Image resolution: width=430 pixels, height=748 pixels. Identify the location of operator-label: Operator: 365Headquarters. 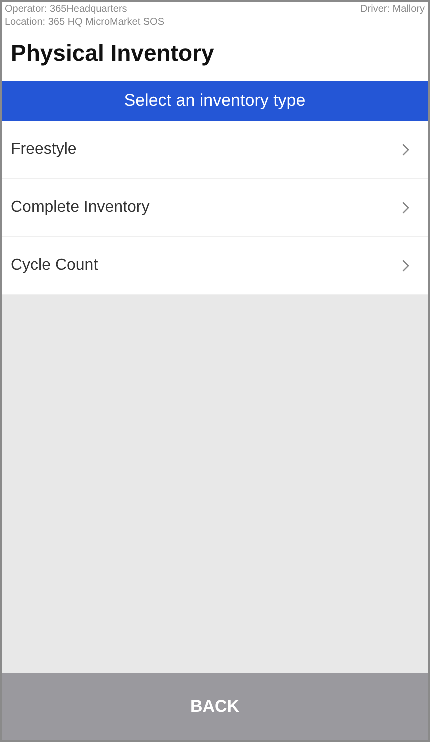
(66, 9).